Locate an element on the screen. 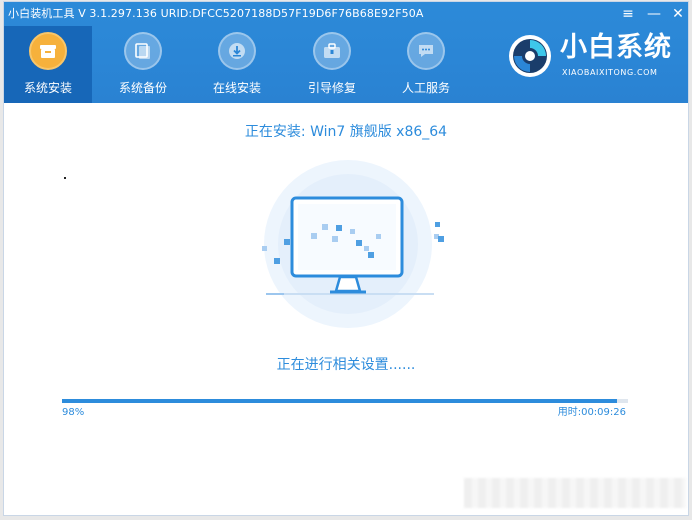 Image resolution: width=692 pixels, height=520 pixels. nav-item-label: 人工服务 is located at coordinates (425, 88).